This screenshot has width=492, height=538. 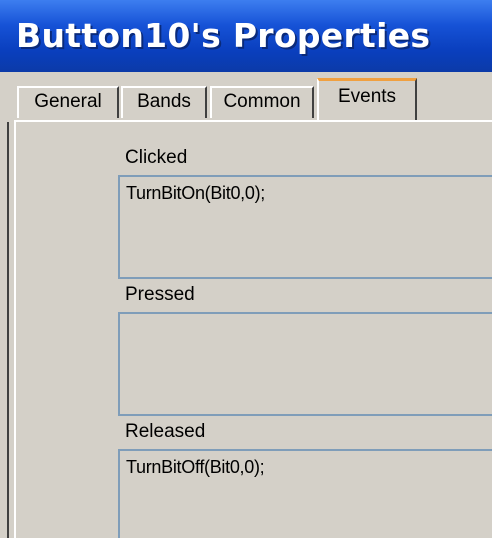 What do you see at coordinates (262, 102) in the screenshot?
I see `tab-common: Common` at bounding box center [262, 102].